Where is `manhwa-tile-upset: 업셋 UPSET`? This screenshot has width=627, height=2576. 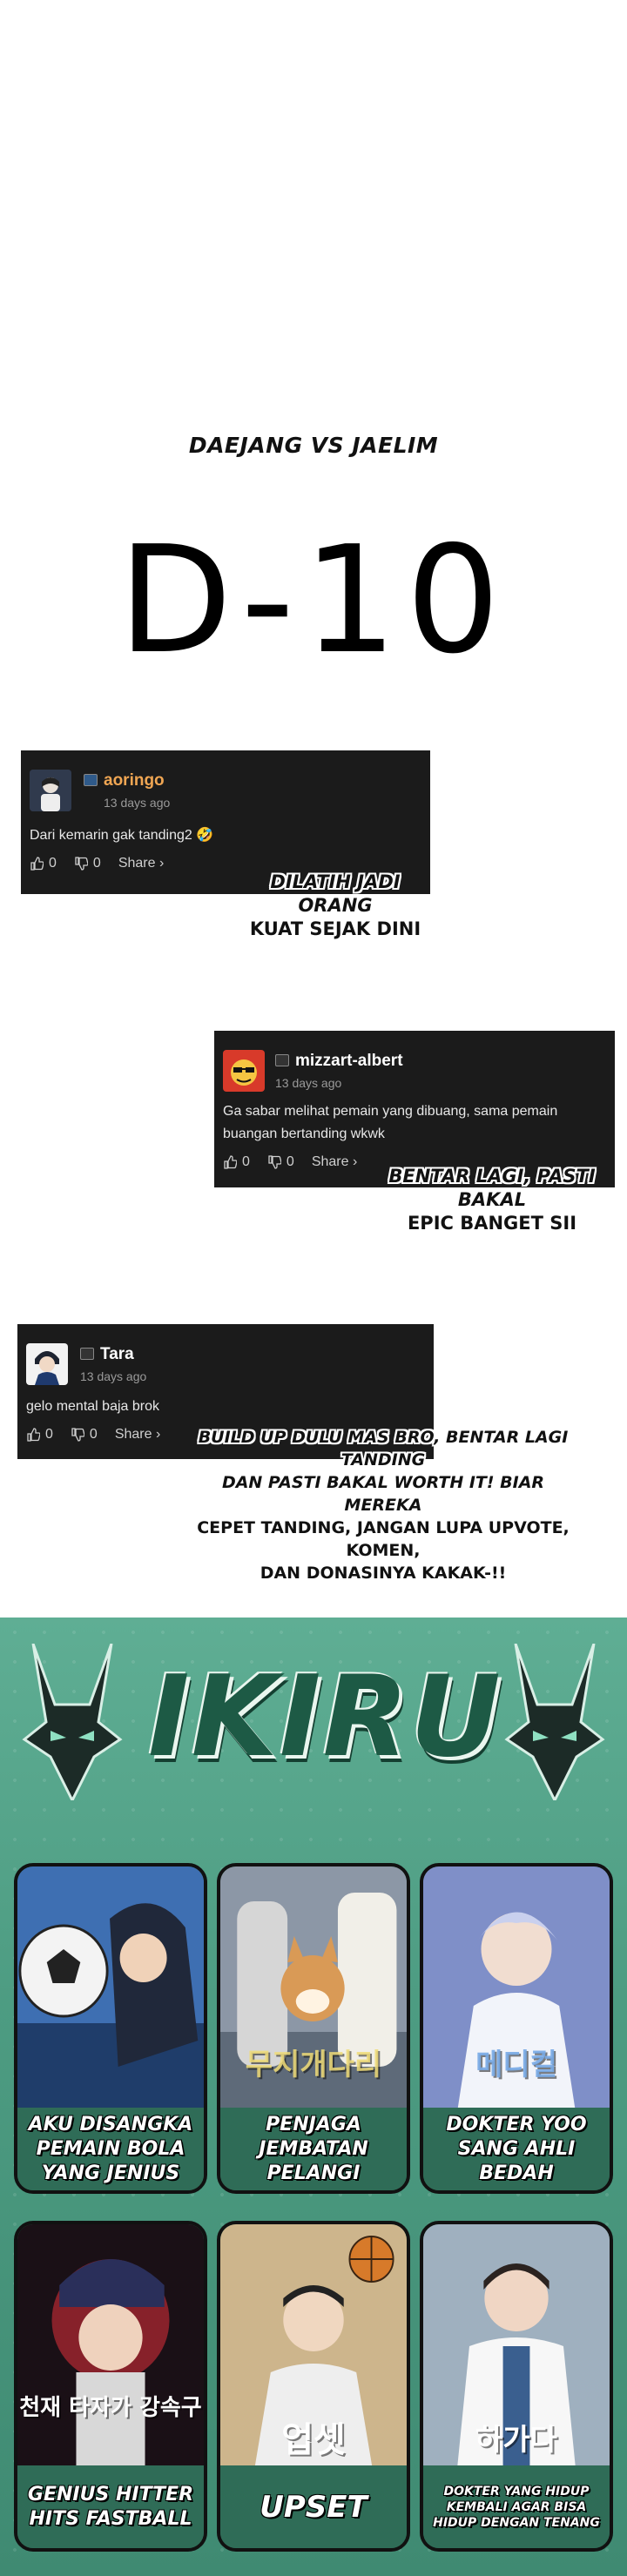
manhwa-tile-upset: 업셋 UPSET is located at coordinates (313, 2386).